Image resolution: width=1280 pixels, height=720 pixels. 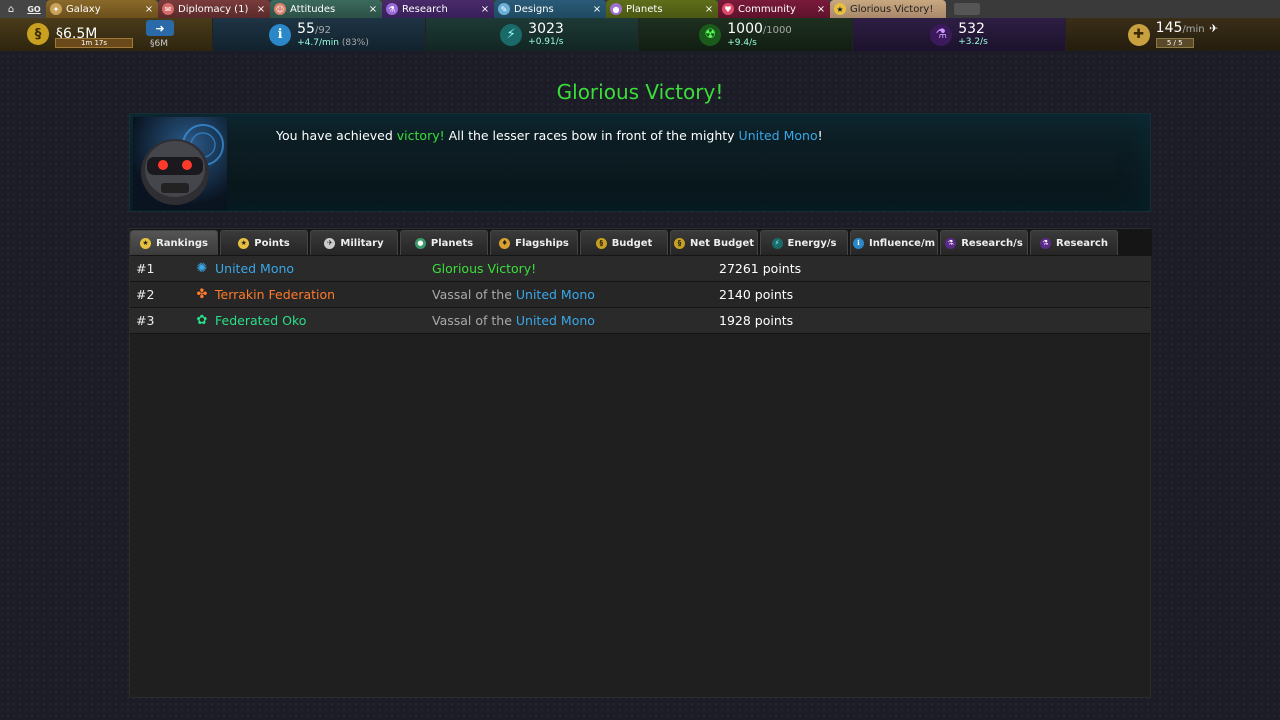 What do you see at coordinates (323, 30) in the screenshot?
I see `influence-max: /92` at bounding box center [323, 30].